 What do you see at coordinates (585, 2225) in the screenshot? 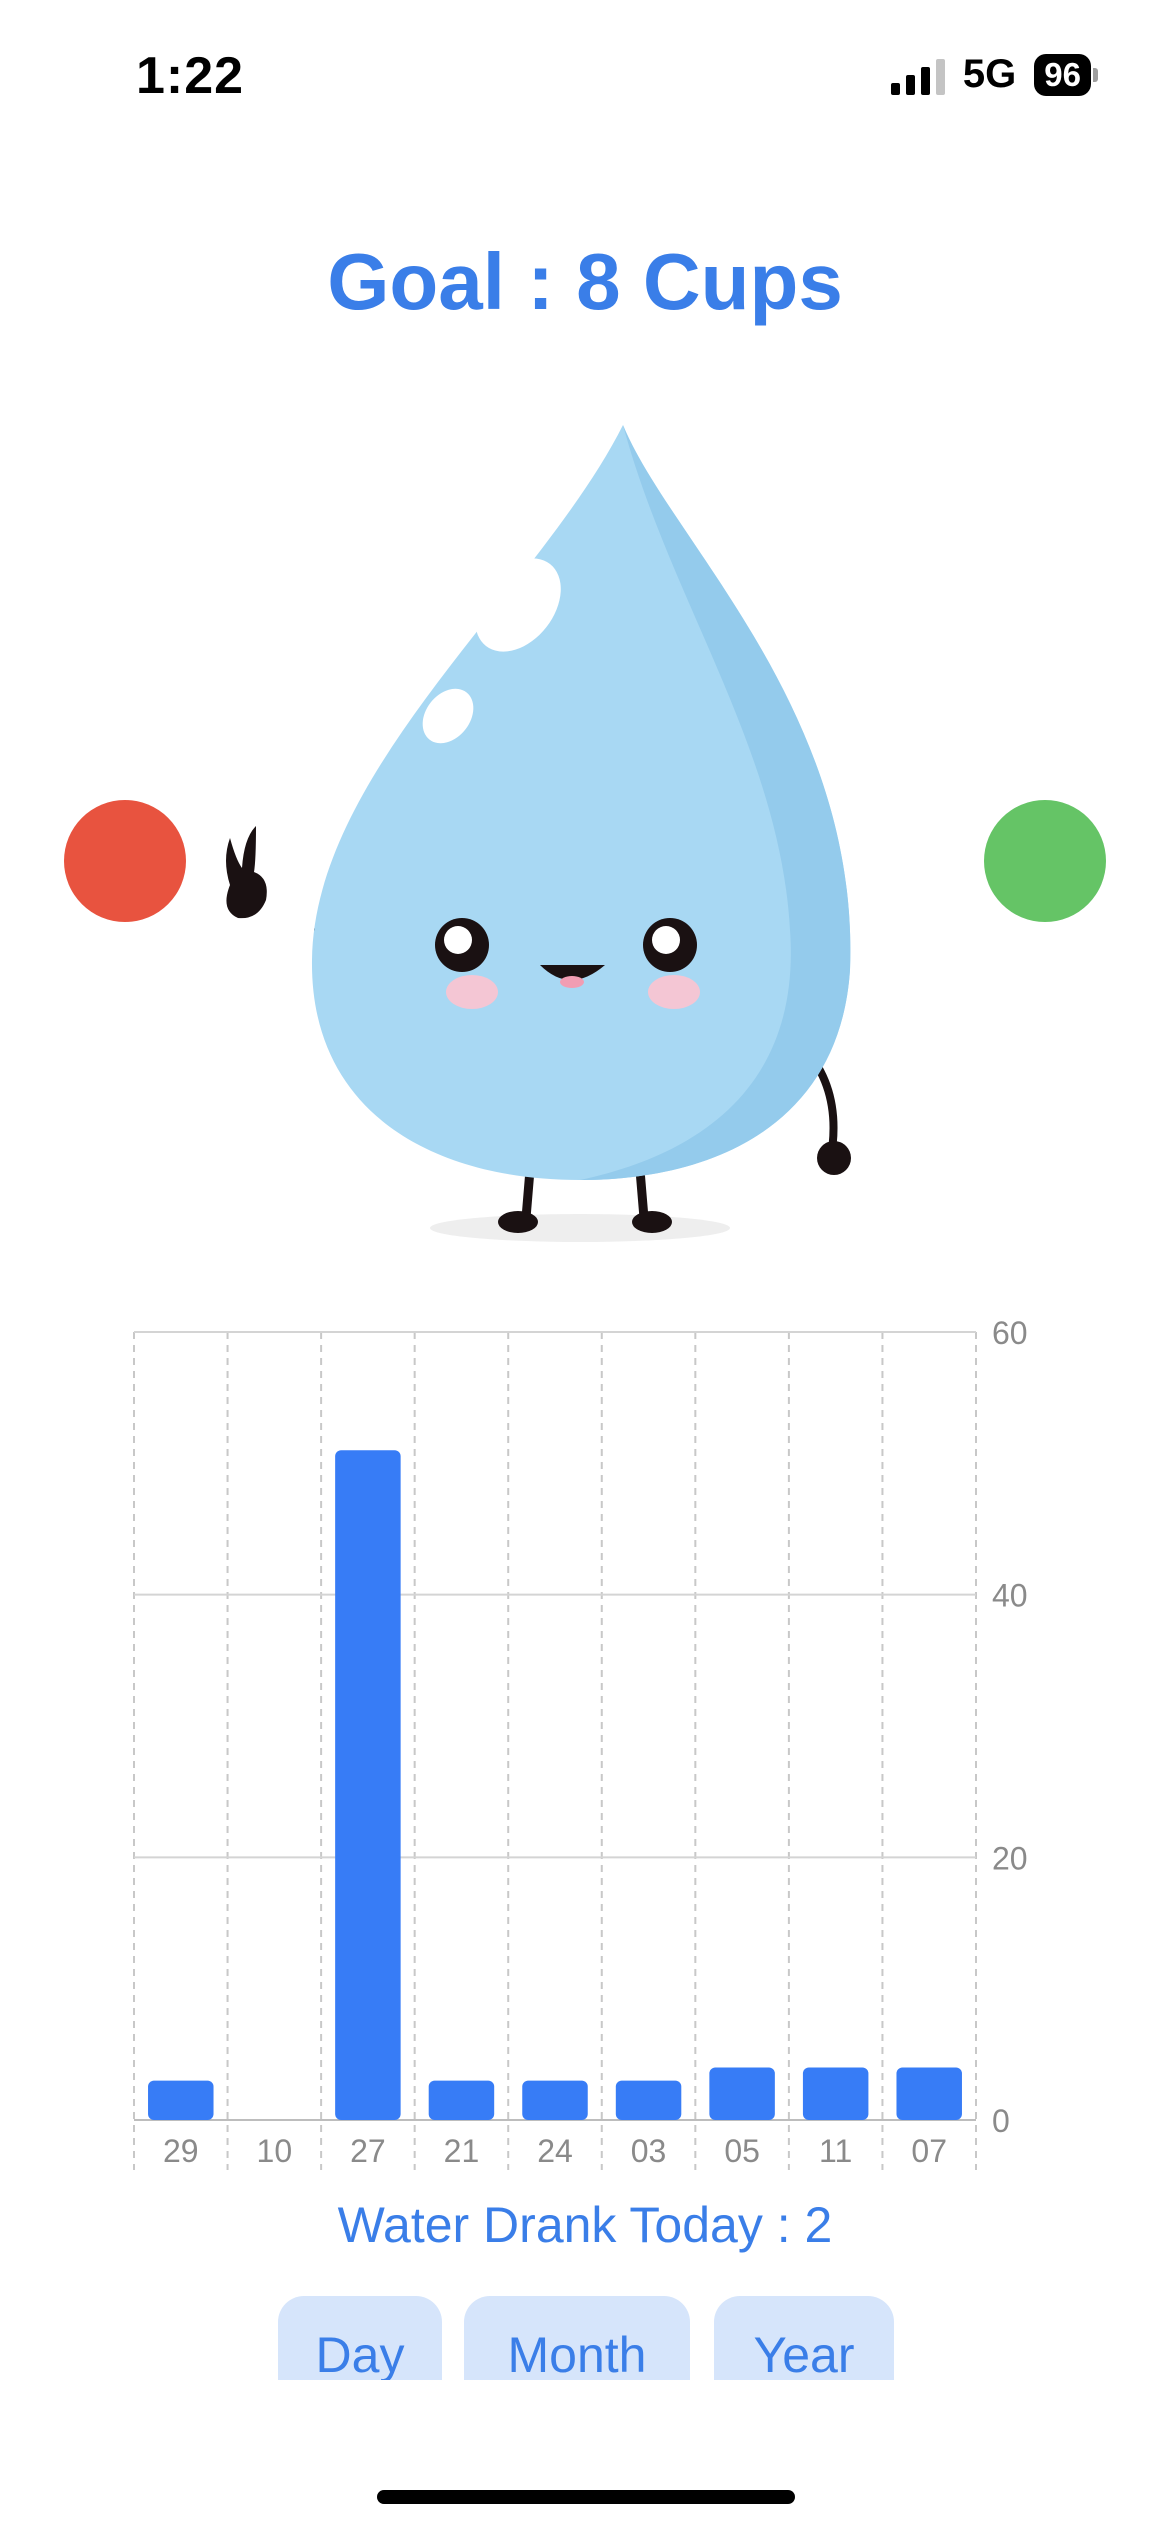
I see `water-today-label: Water Drank Today : 2` at bounding box center [585, 2225].